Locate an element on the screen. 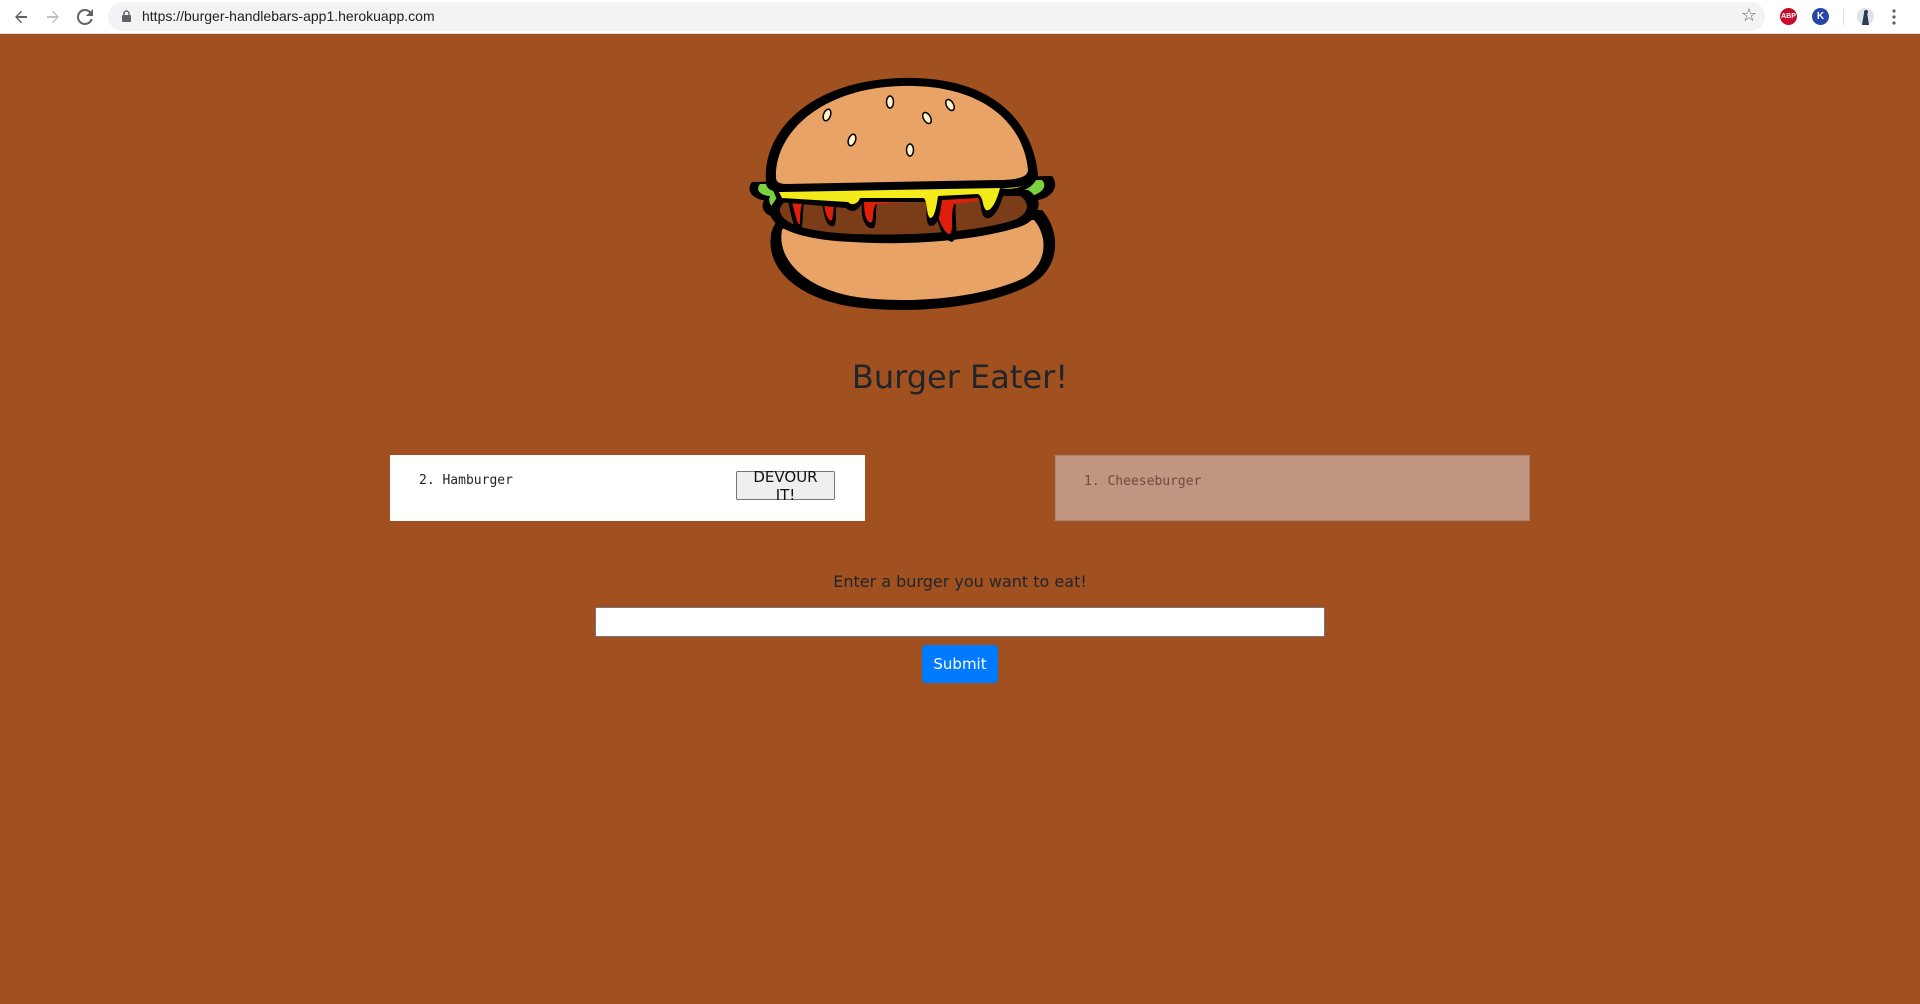 The height and width of the screenshot is (1004, 1920). list-item: 2. Hamburger is located at coordinates (466, 480).